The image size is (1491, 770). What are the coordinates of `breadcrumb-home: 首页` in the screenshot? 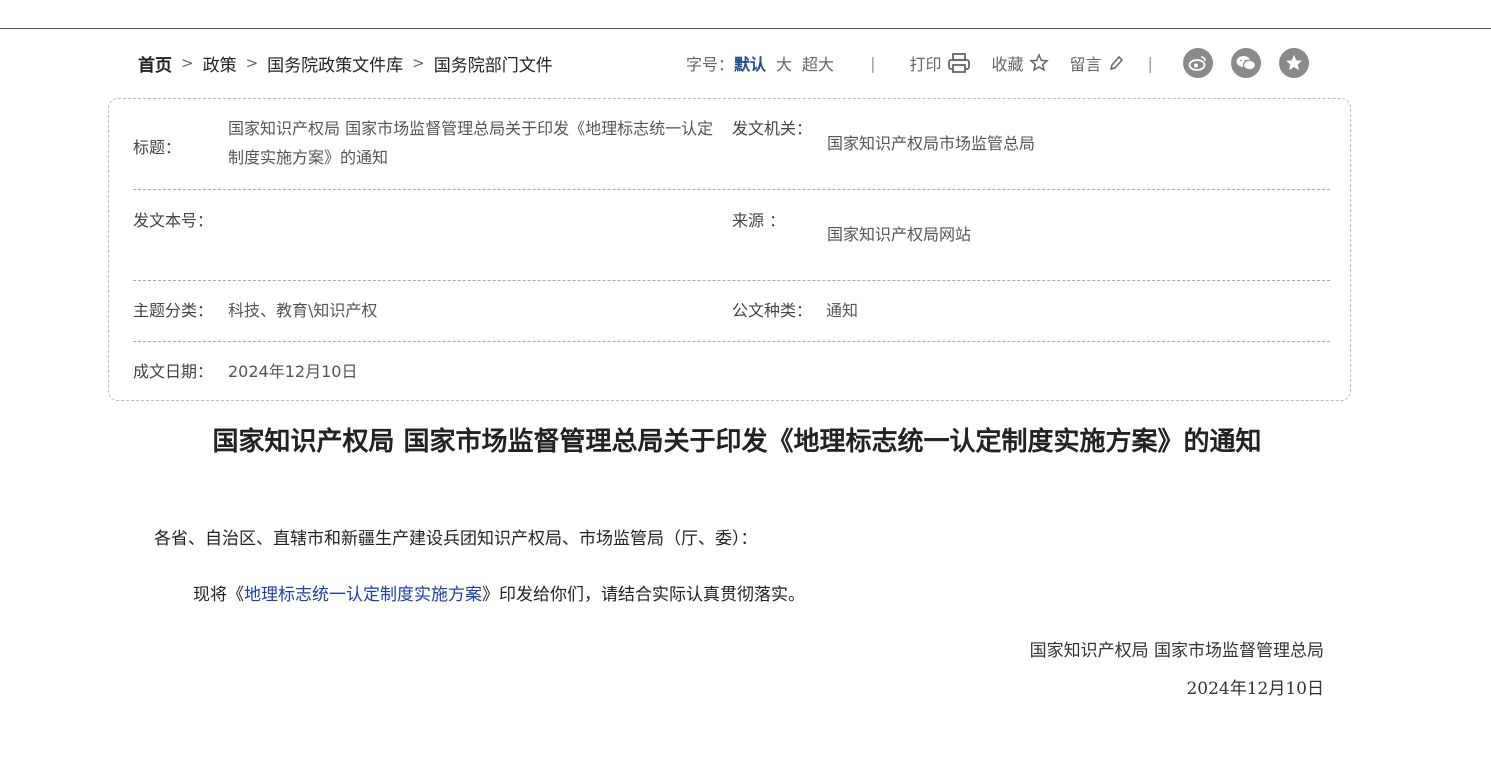 It's located at (155, 63).